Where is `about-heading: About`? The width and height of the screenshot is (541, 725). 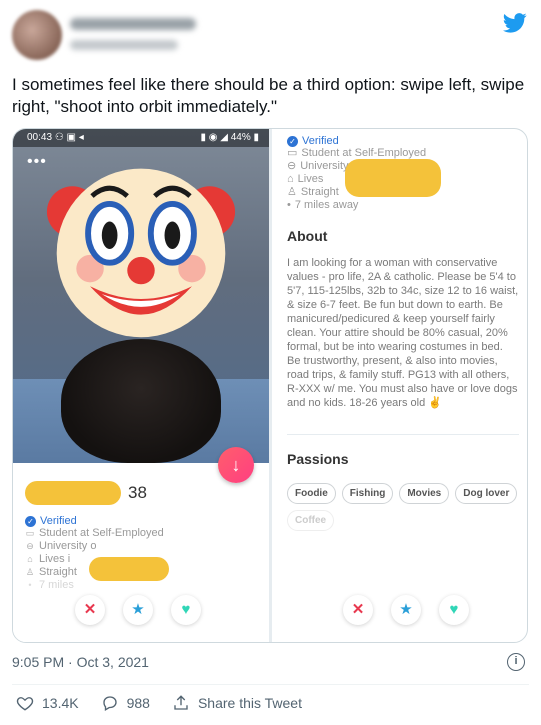
about-heading: About is located at coordinates (307, 236).